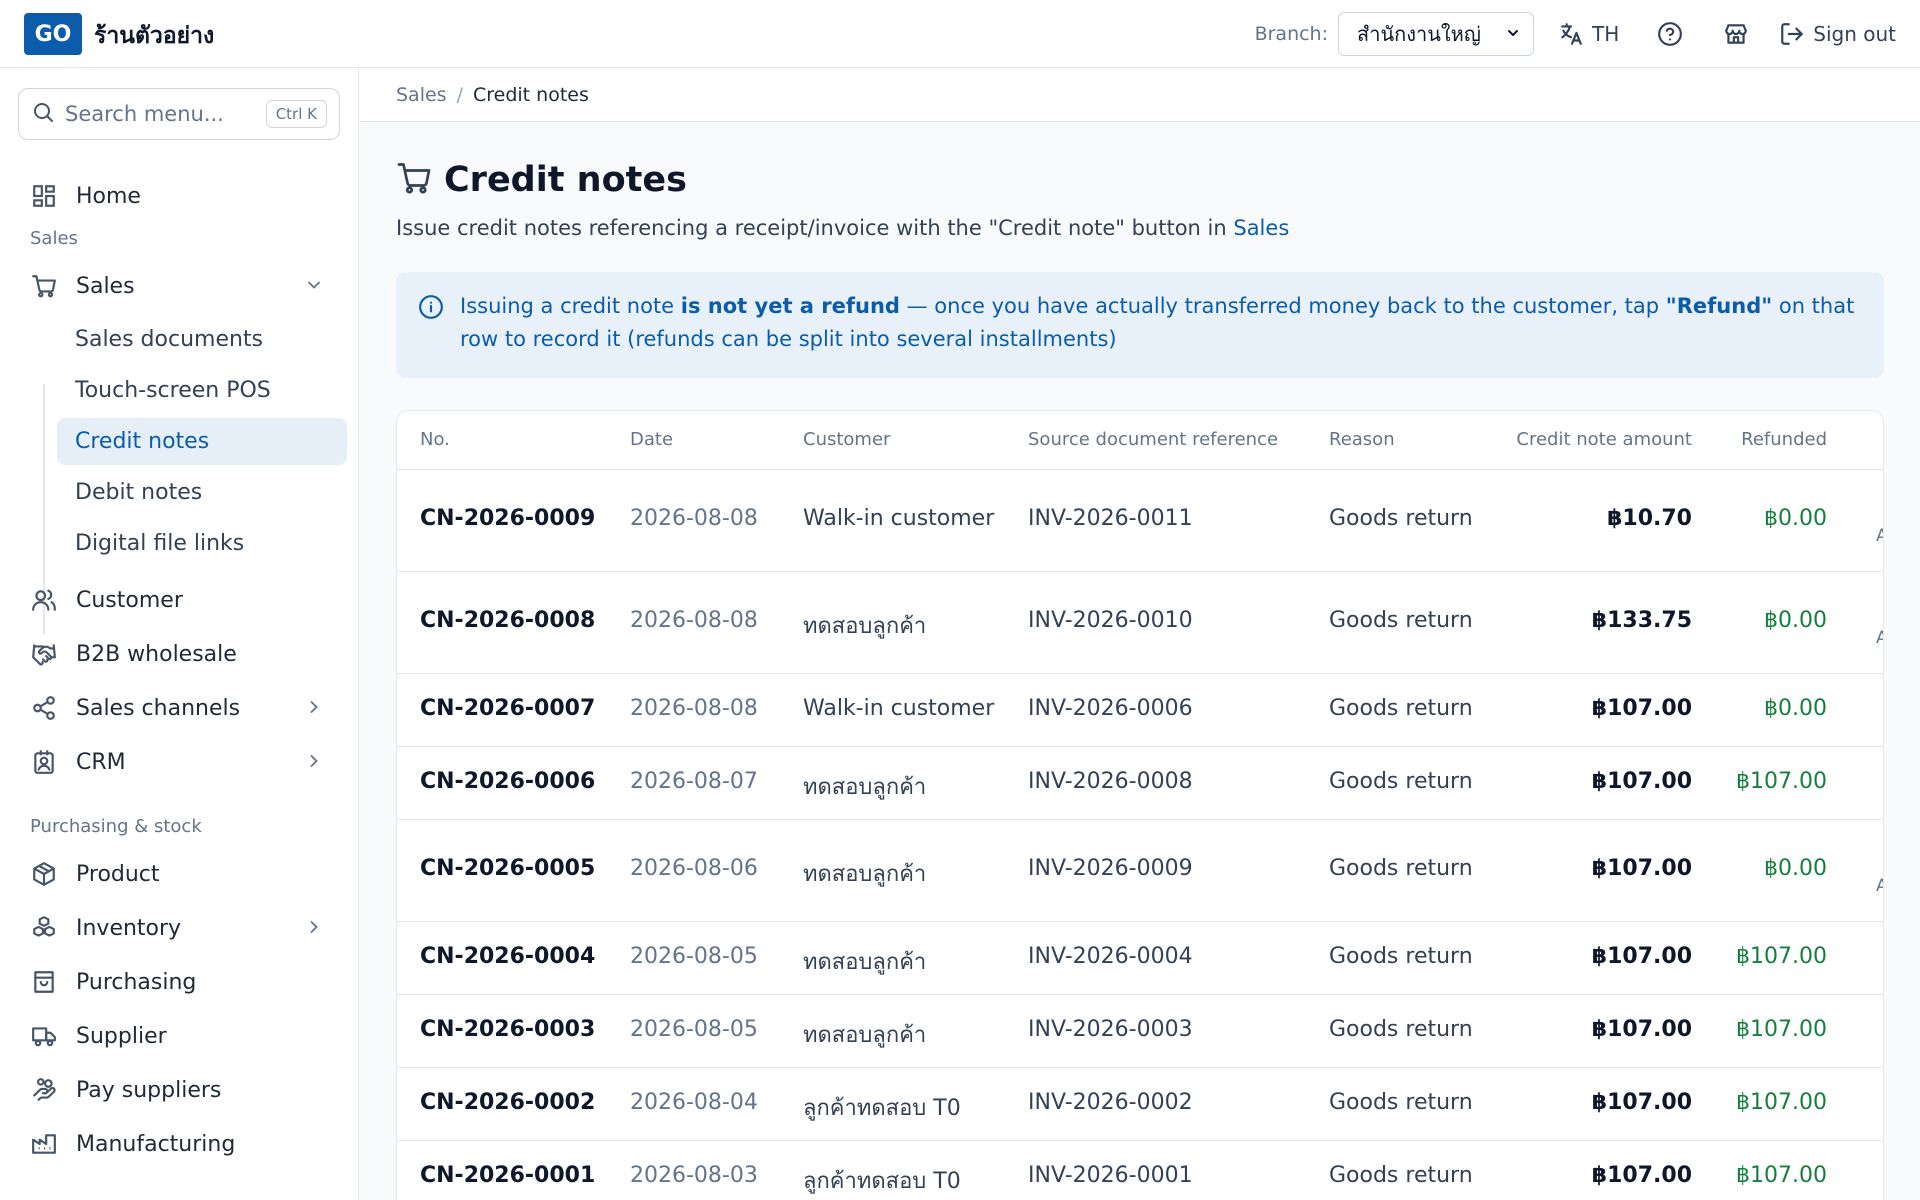 This screenshot has width=1920, height=1200. Describe the element at coordinates (790, 306) in the screenshot. I see `info-bold-1: is not yet a refund` at that location.